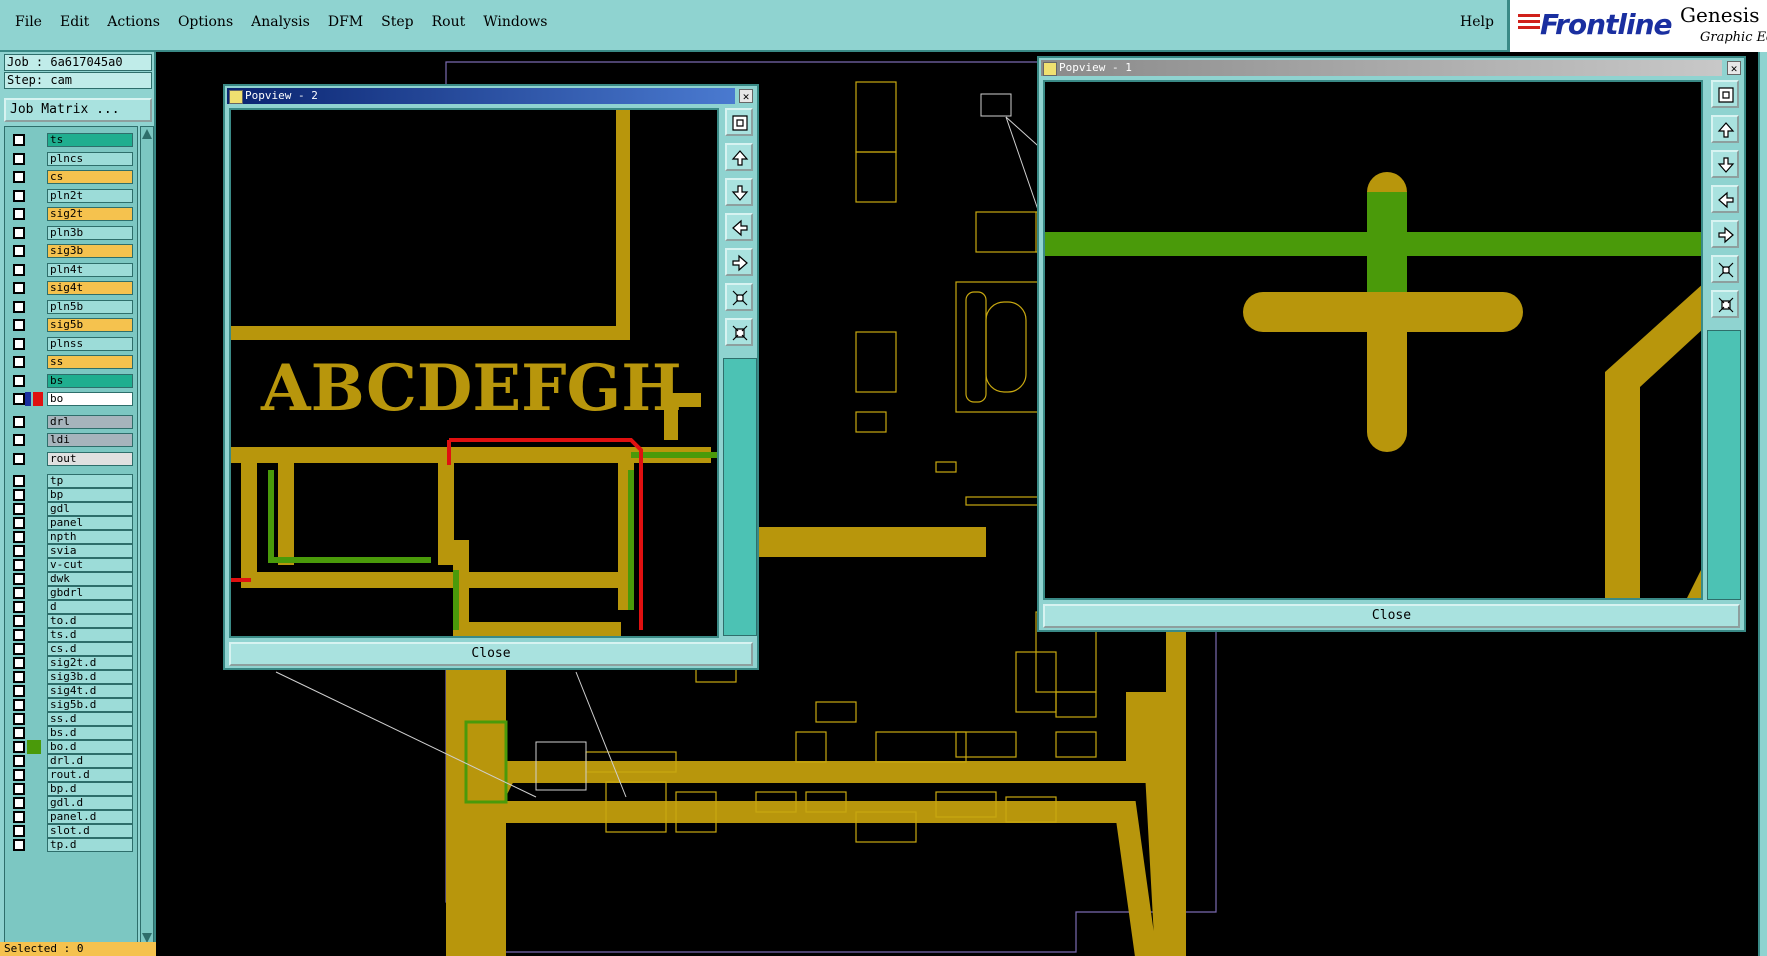 The height and width of the screenshot is (956, 1767). I want to click on layer-row-pln4t: pln4t, so click(71, 269).